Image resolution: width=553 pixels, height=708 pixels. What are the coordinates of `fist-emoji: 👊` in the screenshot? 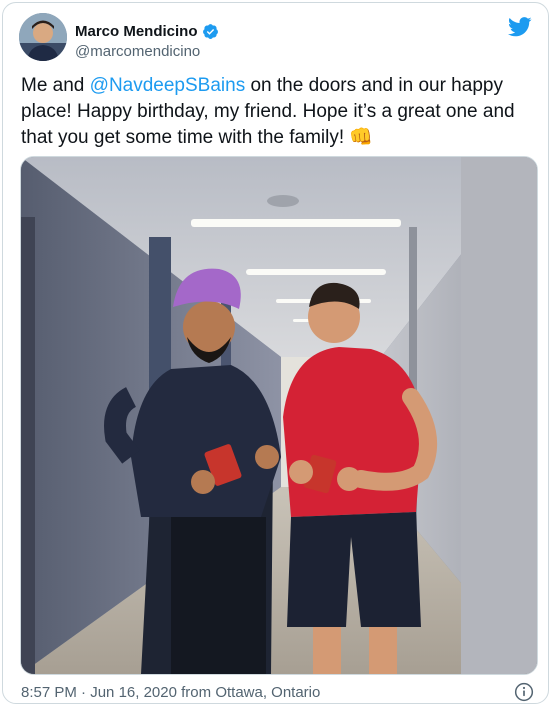 It's located at (361, 137).